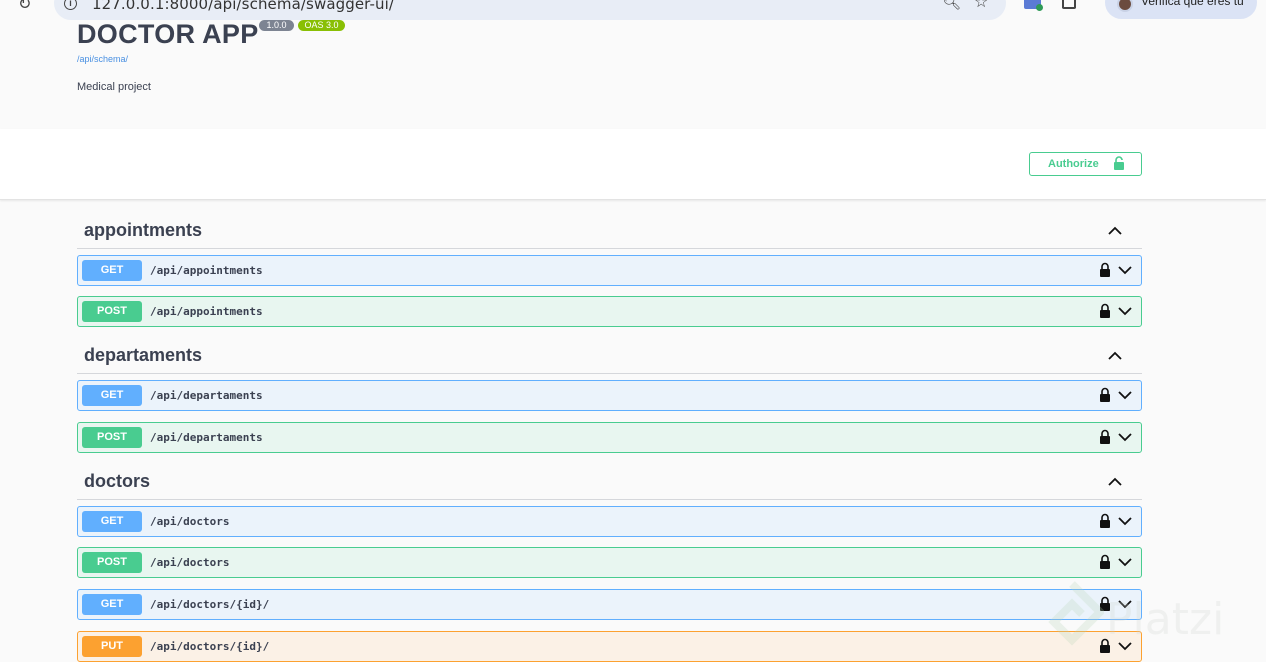 This screenshot has height=662, width=1266. I want to click on profile-text: Verifica que eres tú, so click(1192, 4).